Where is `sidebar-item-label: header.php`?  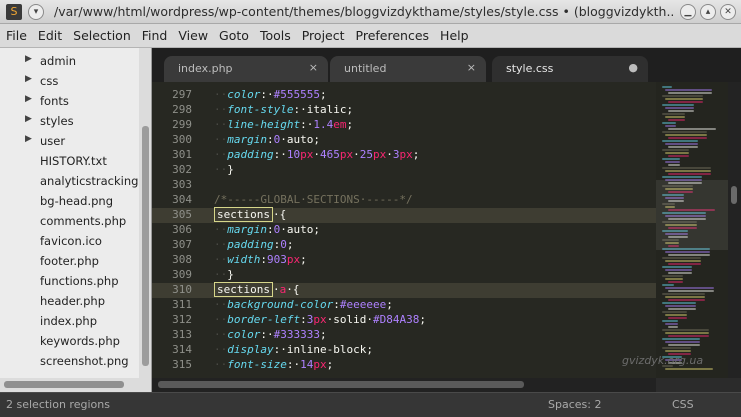 sidebar-item-label: header.php is located at coordinates (73, 301).